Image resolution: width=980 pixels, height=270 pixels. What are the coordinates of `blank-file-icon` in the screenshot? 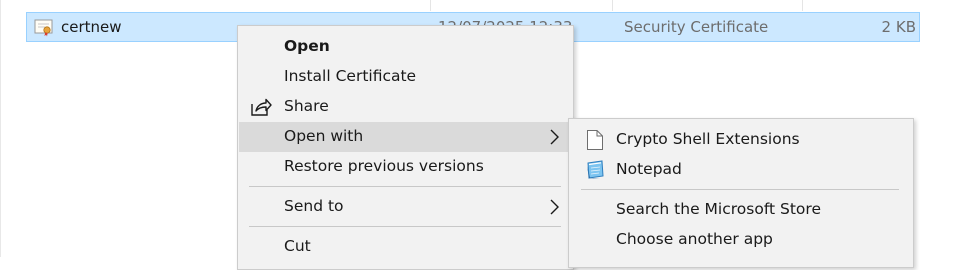 It's located at (595, 142).